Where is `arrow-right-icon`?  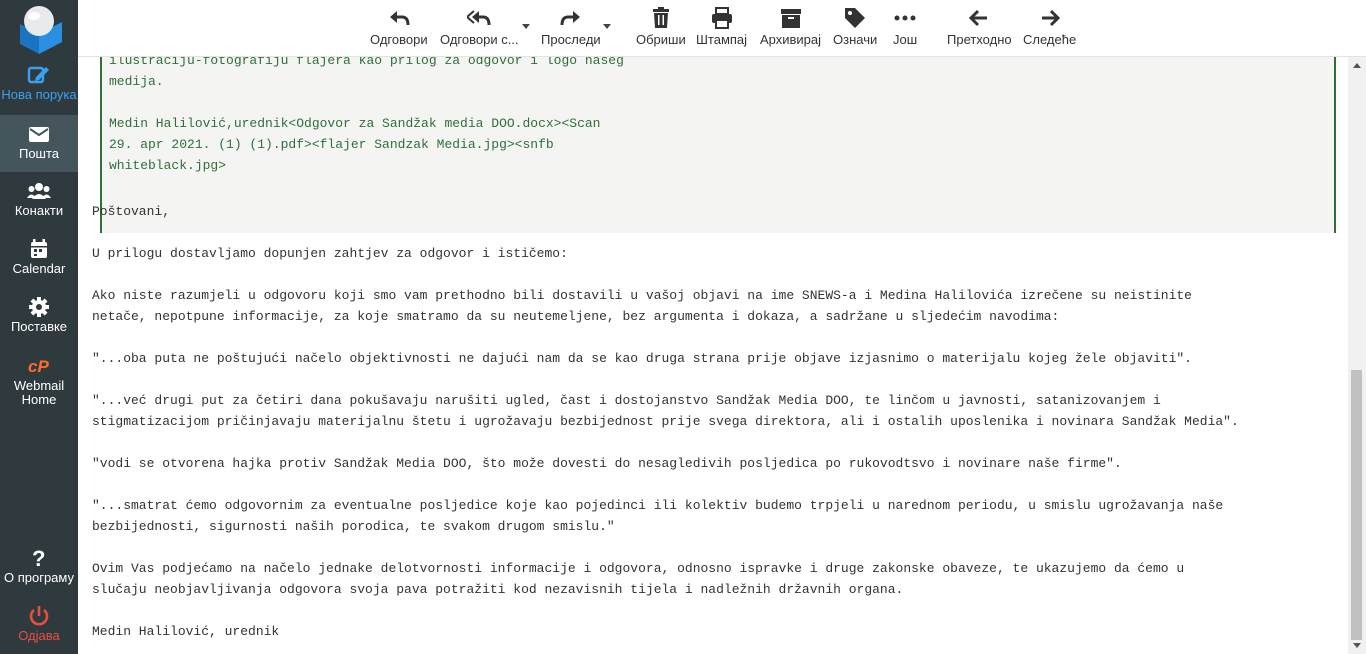
arrow-right-icon is located at coordinates (1050, 18).